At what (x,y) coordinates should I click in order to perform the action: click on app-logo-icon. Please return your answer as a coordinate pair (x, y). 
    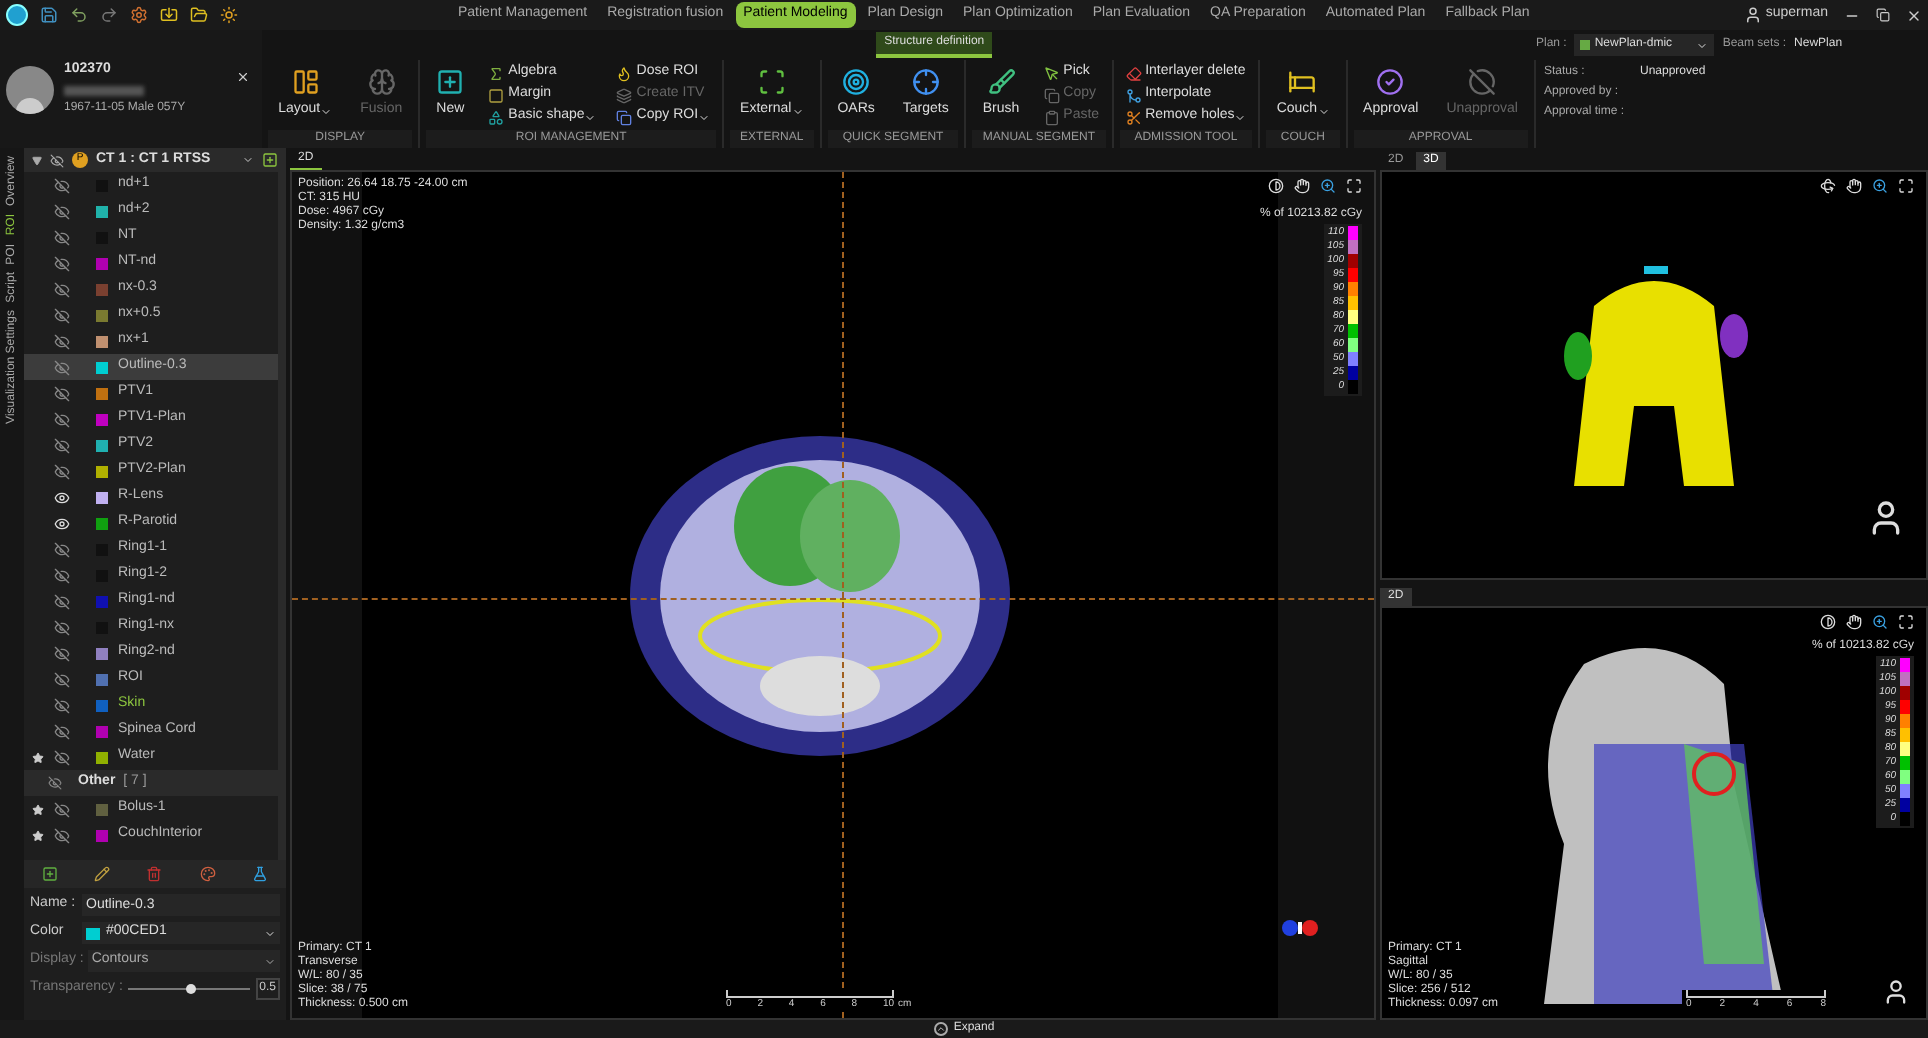
    Looking at the image, I should click on (17, 15).